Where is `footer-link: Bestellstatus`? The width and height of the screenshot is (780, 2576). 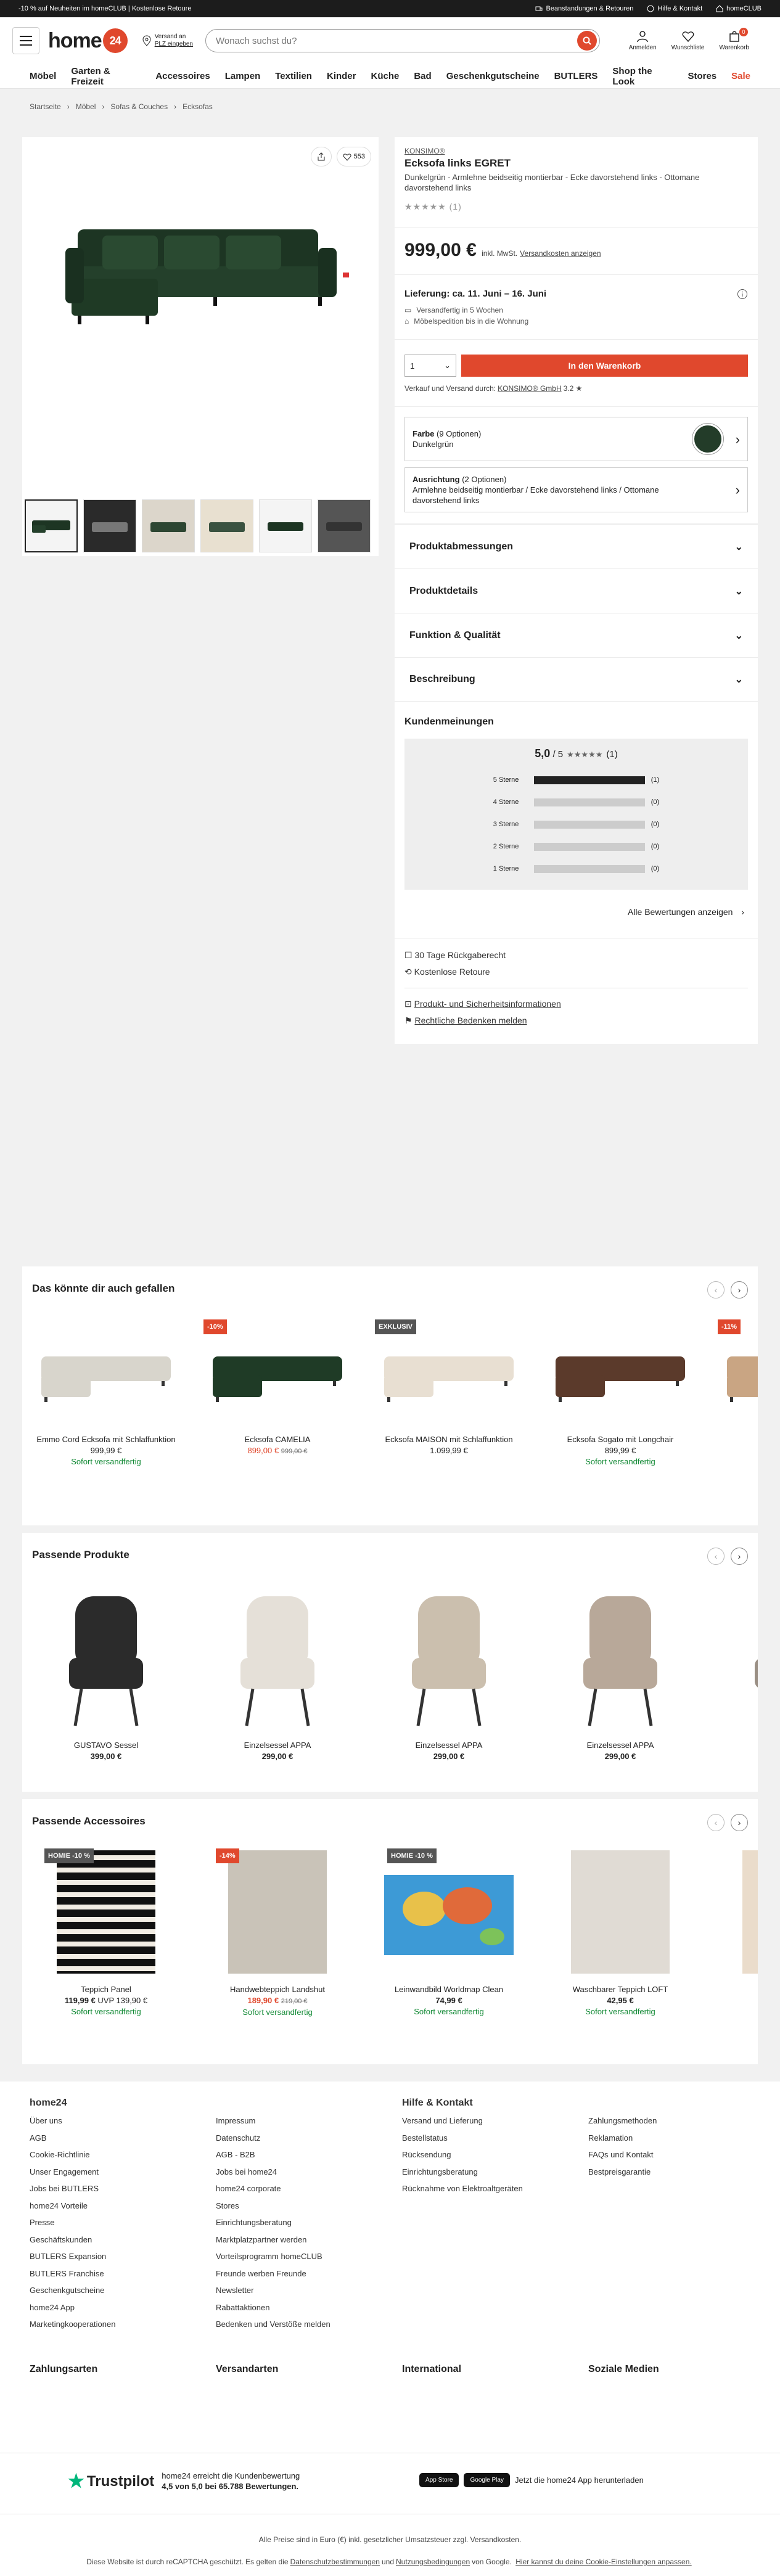 footer-link: Bestellstatus is located at coordinates (495, 2138).